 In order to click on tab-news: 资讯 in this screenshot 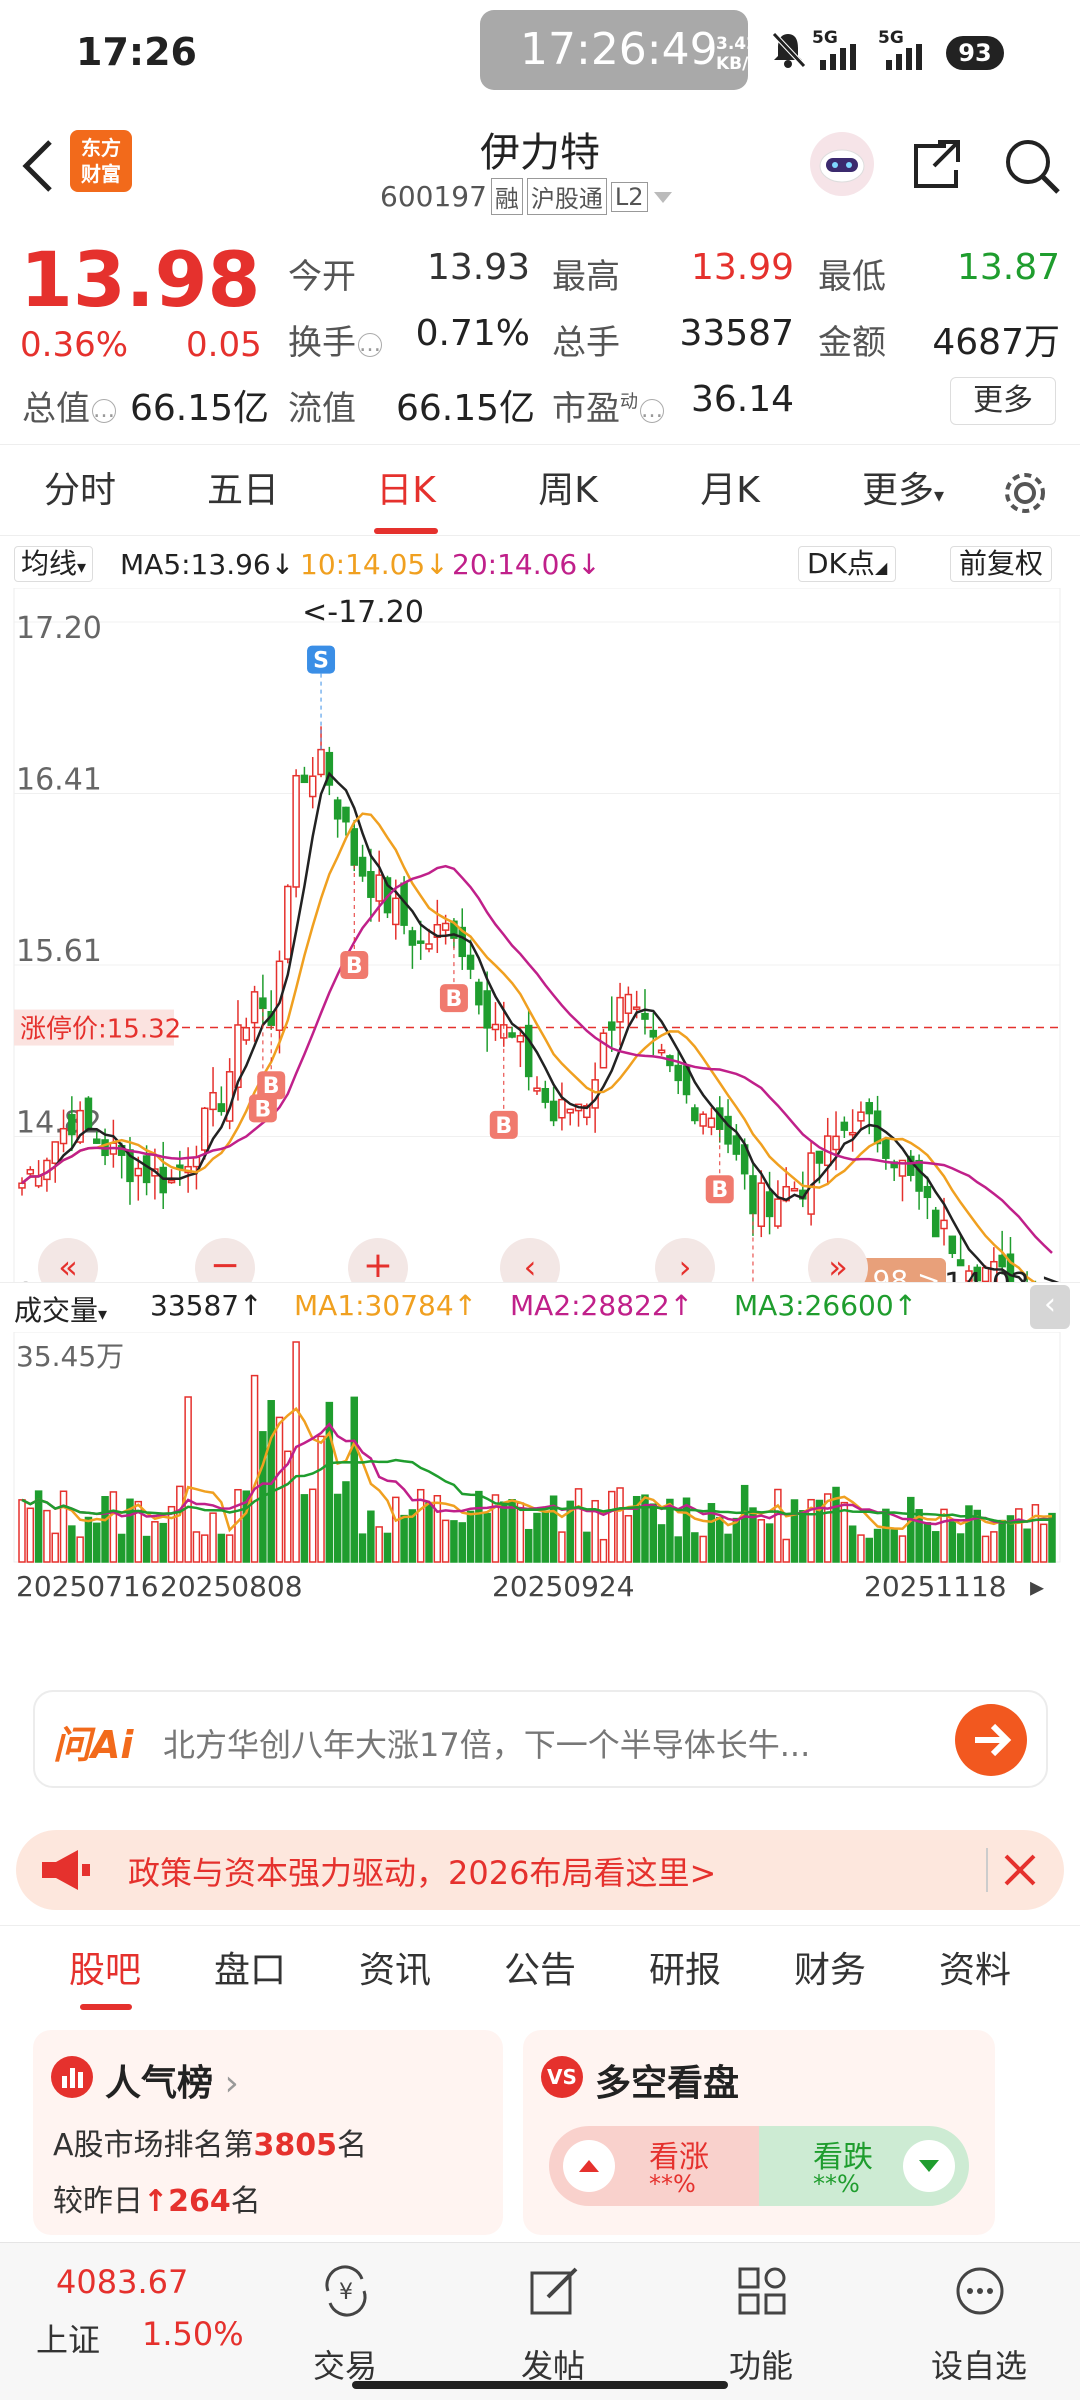, I will do `click(395, 1971)`.